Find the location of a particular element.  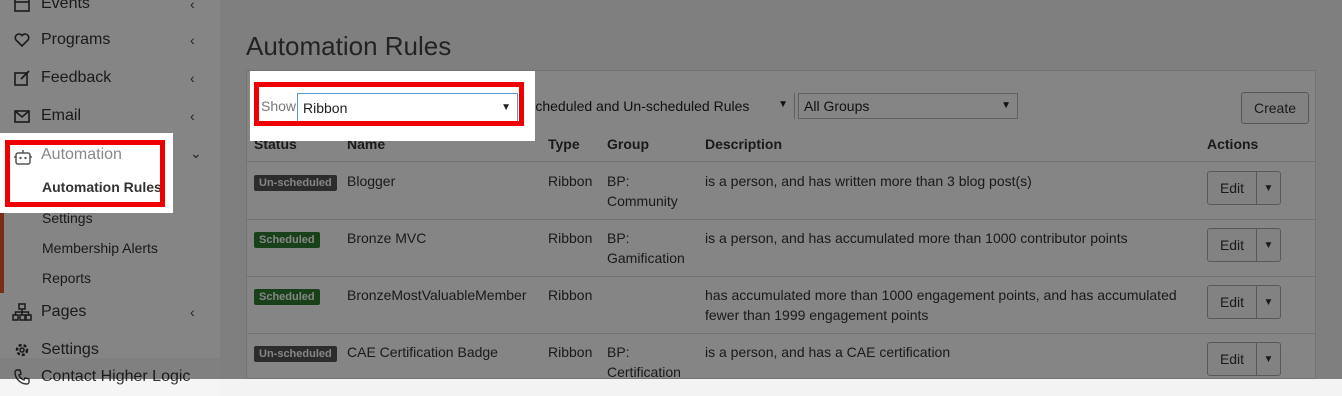

rule-name: CAE Certification Badge is located at coordinates (422, 352).